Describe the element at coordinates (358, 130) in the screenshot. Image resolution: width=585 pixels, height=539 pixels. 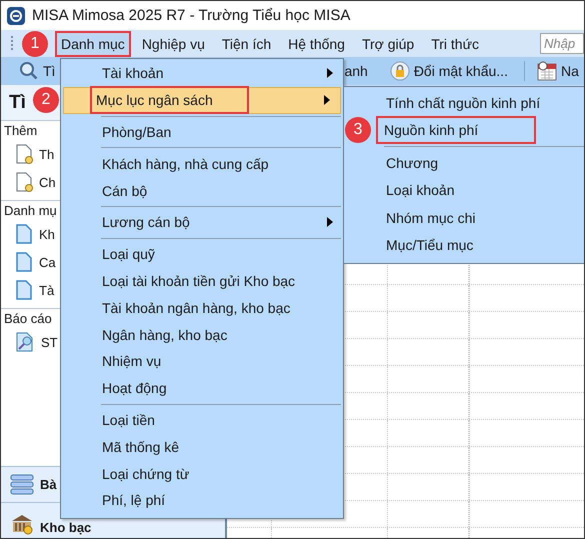
I see `step-badge: 3` at that location.